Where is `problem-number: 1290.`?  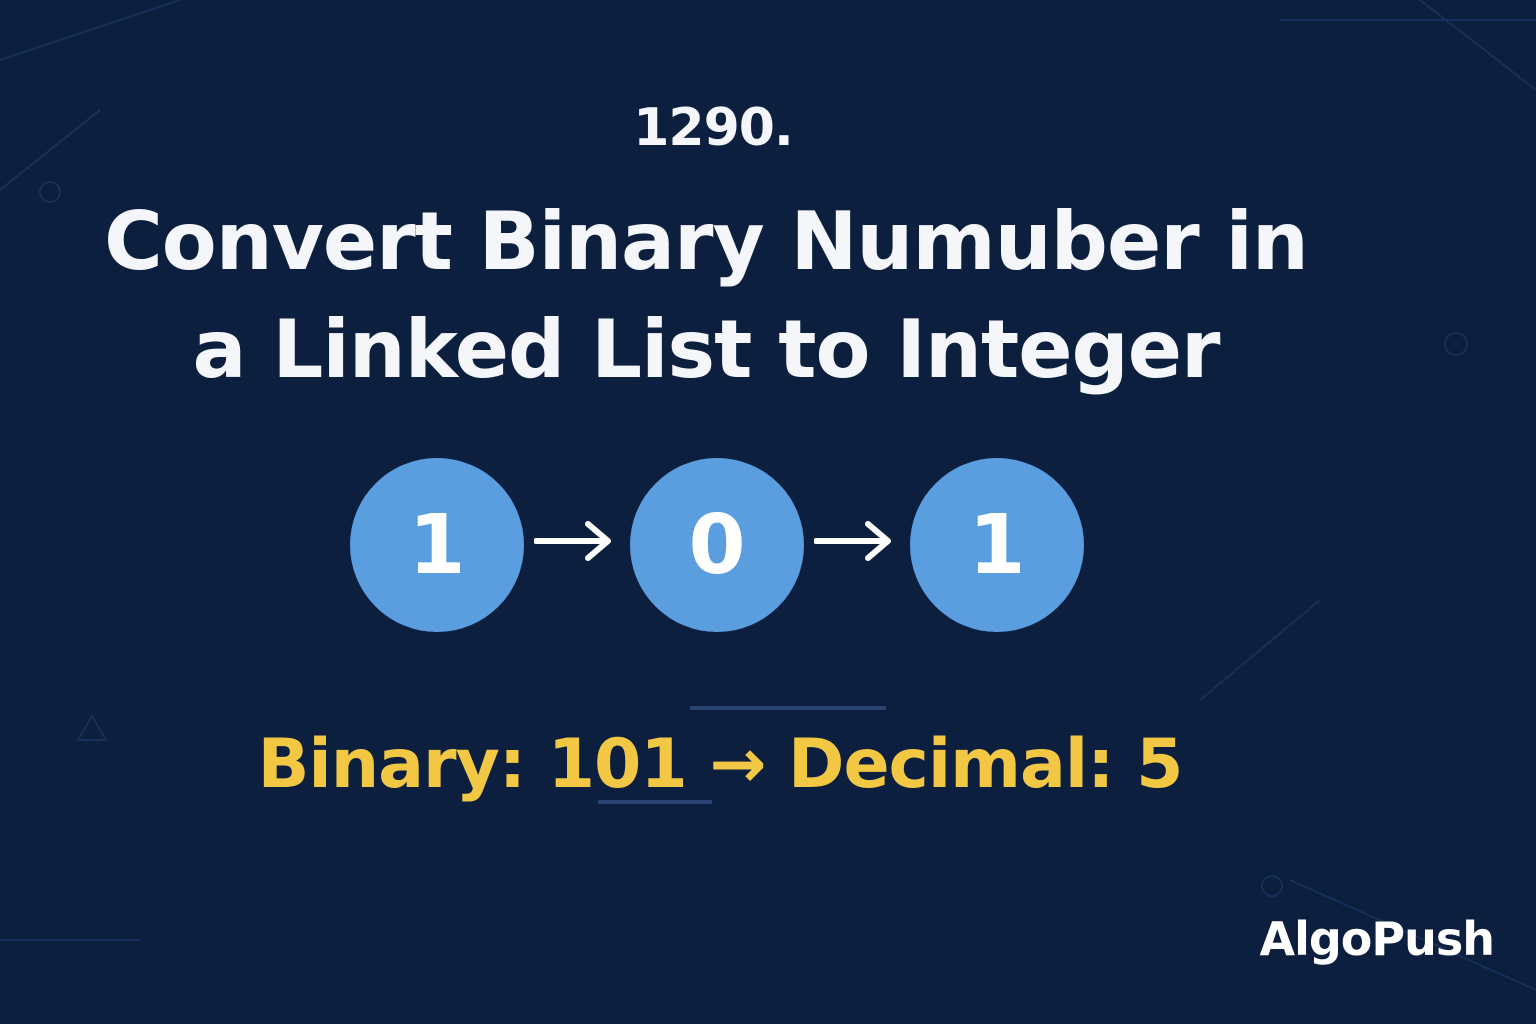 problem-number: 1290. is located at coordinates (713, 128).